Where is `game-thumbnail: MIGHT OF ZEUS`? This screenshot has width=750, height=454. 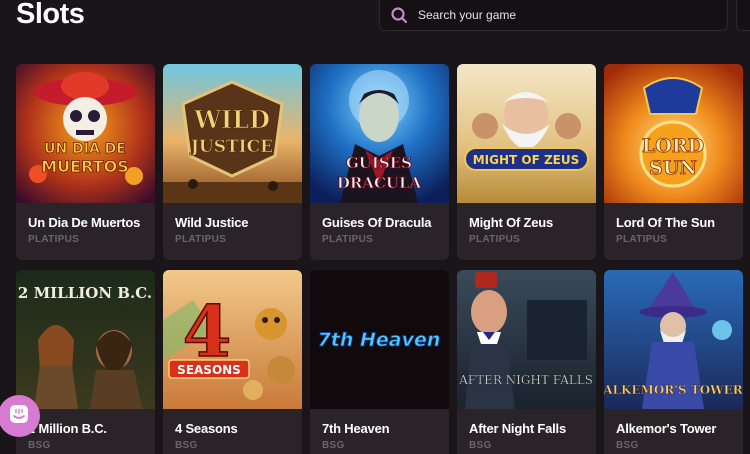
game-thumbnail: MIGHT OF ZEUS is located at coordinates (526, 133).